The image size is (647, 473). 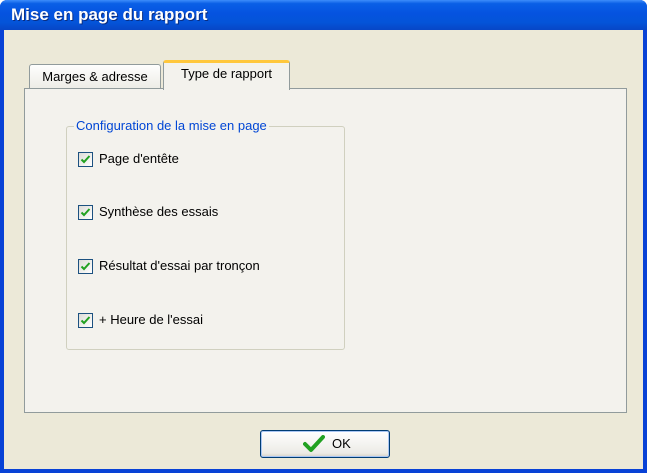 I want to click on tab-type-de-rapport: Type de rapport, so click(x=226, y=75).